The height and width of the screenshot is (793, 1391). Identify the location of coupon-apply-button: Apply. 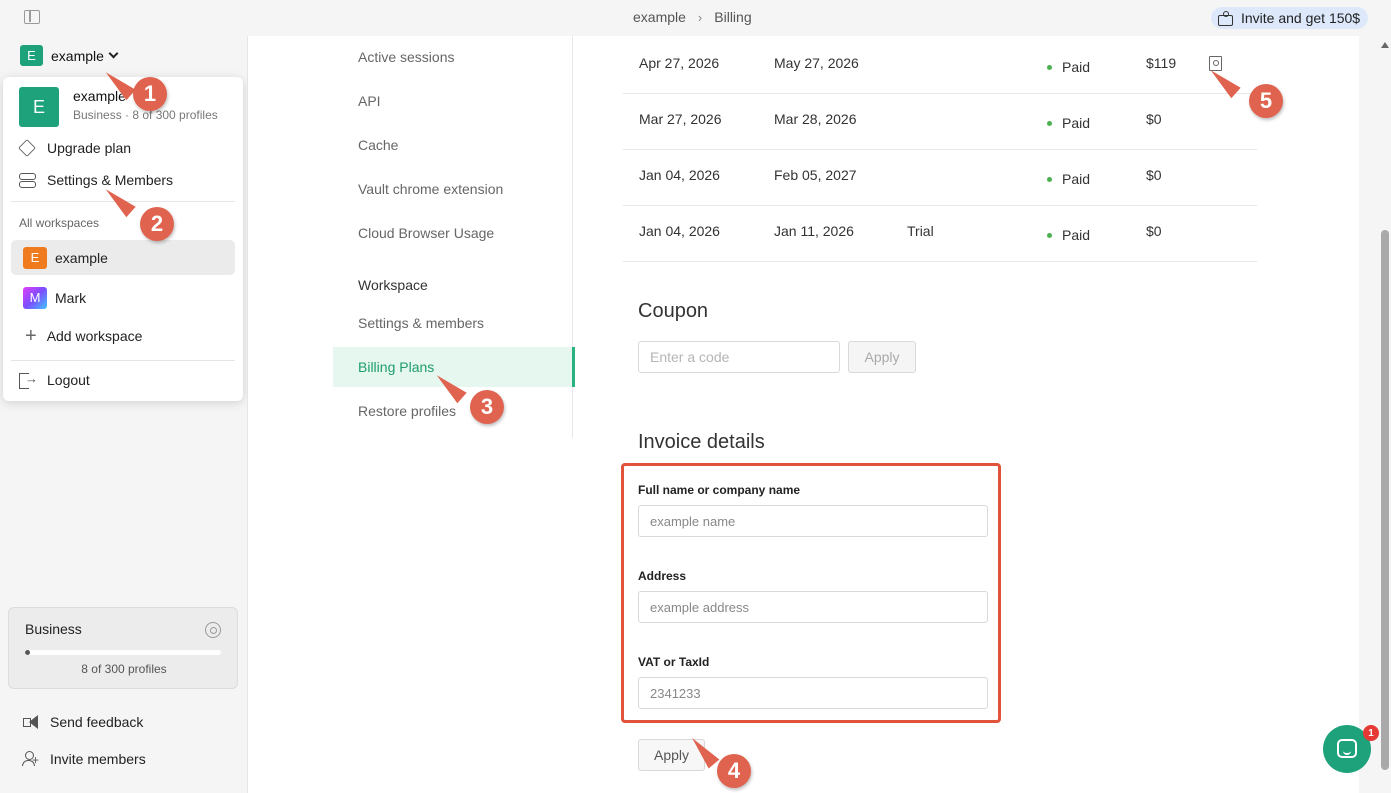
(882, 357).